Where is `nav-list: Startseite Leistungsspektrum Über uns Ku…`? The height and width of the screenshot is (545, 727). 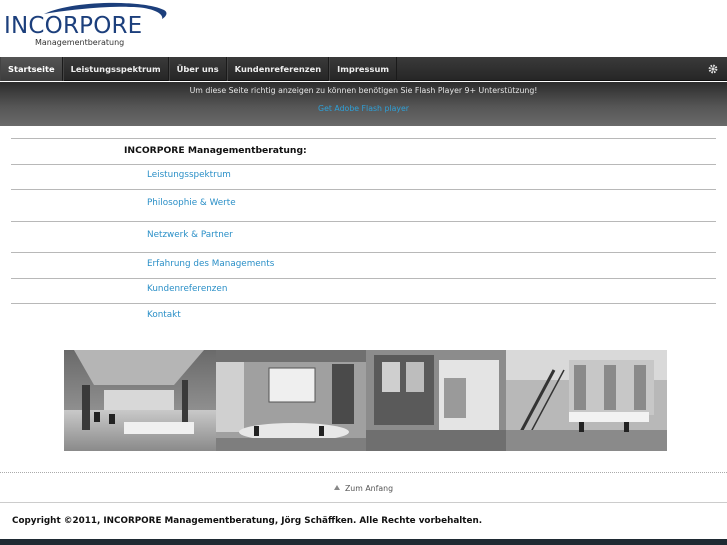
nav-list: Startseite Leistungsspektrum Über uns Ku… is located at coordinates (363, 69).